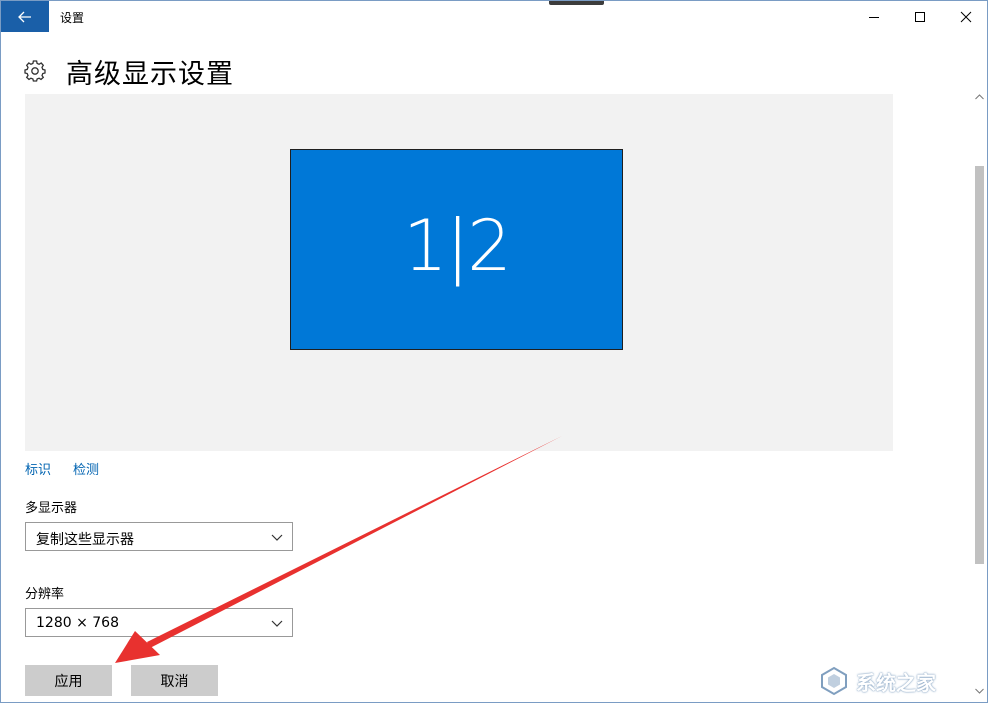 The image size is (988, 703). I want to click on vertical-scrollbar, so click(979, 396).